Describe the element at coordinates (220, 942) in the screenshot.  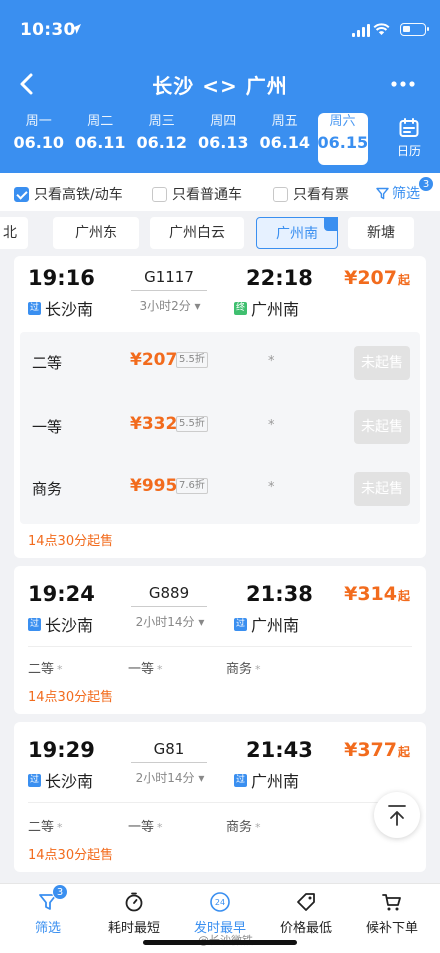
I see `home-indicator` at that location.